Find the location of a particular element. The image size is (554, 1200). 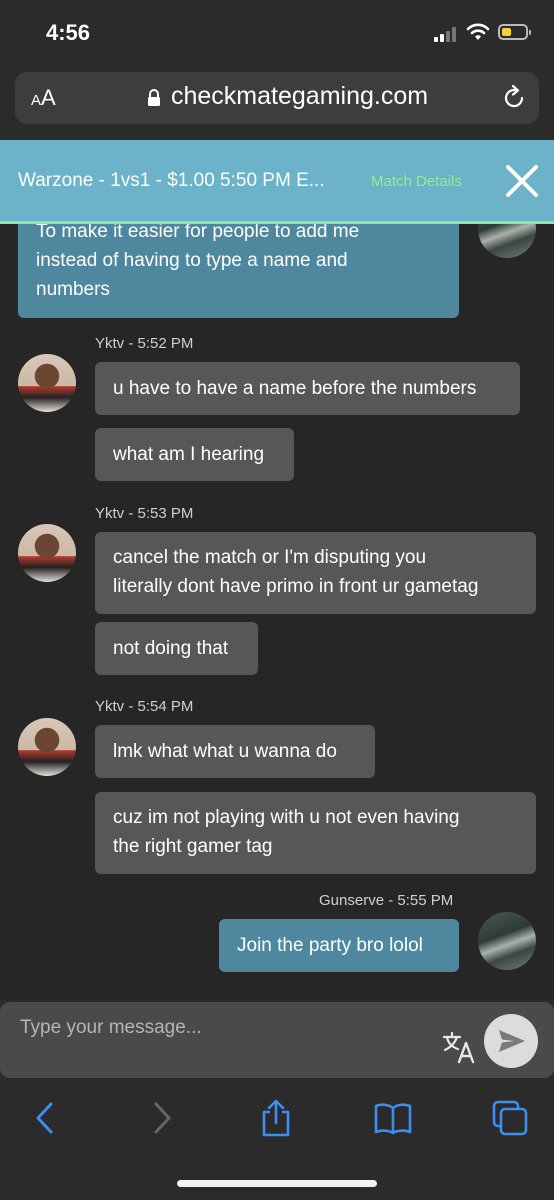

signal-icon is located at coordinates (447, 34).